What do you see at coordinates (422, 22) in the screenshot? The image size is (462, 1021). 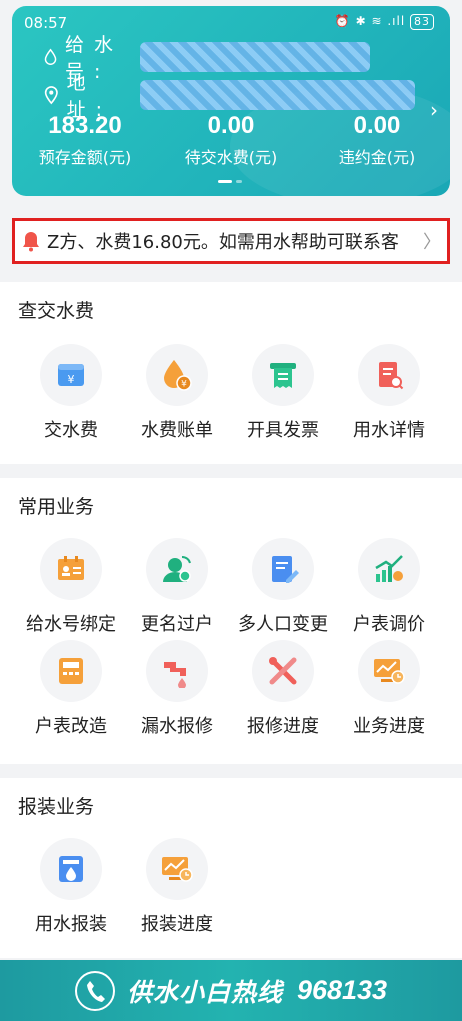 I see `battery-icon: 83` at bounding box center [422, 22].